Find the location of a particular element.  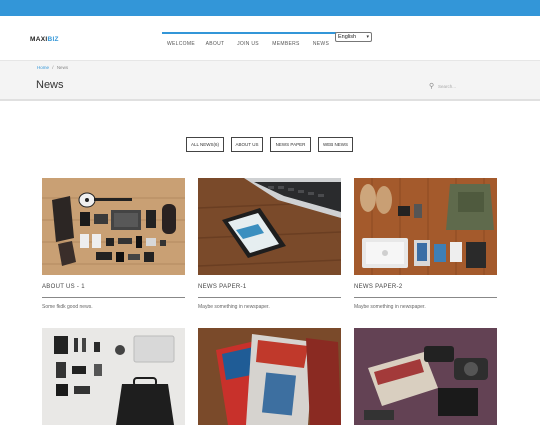

nav-item-about: ABOUT is located at coordinates (215, 43).